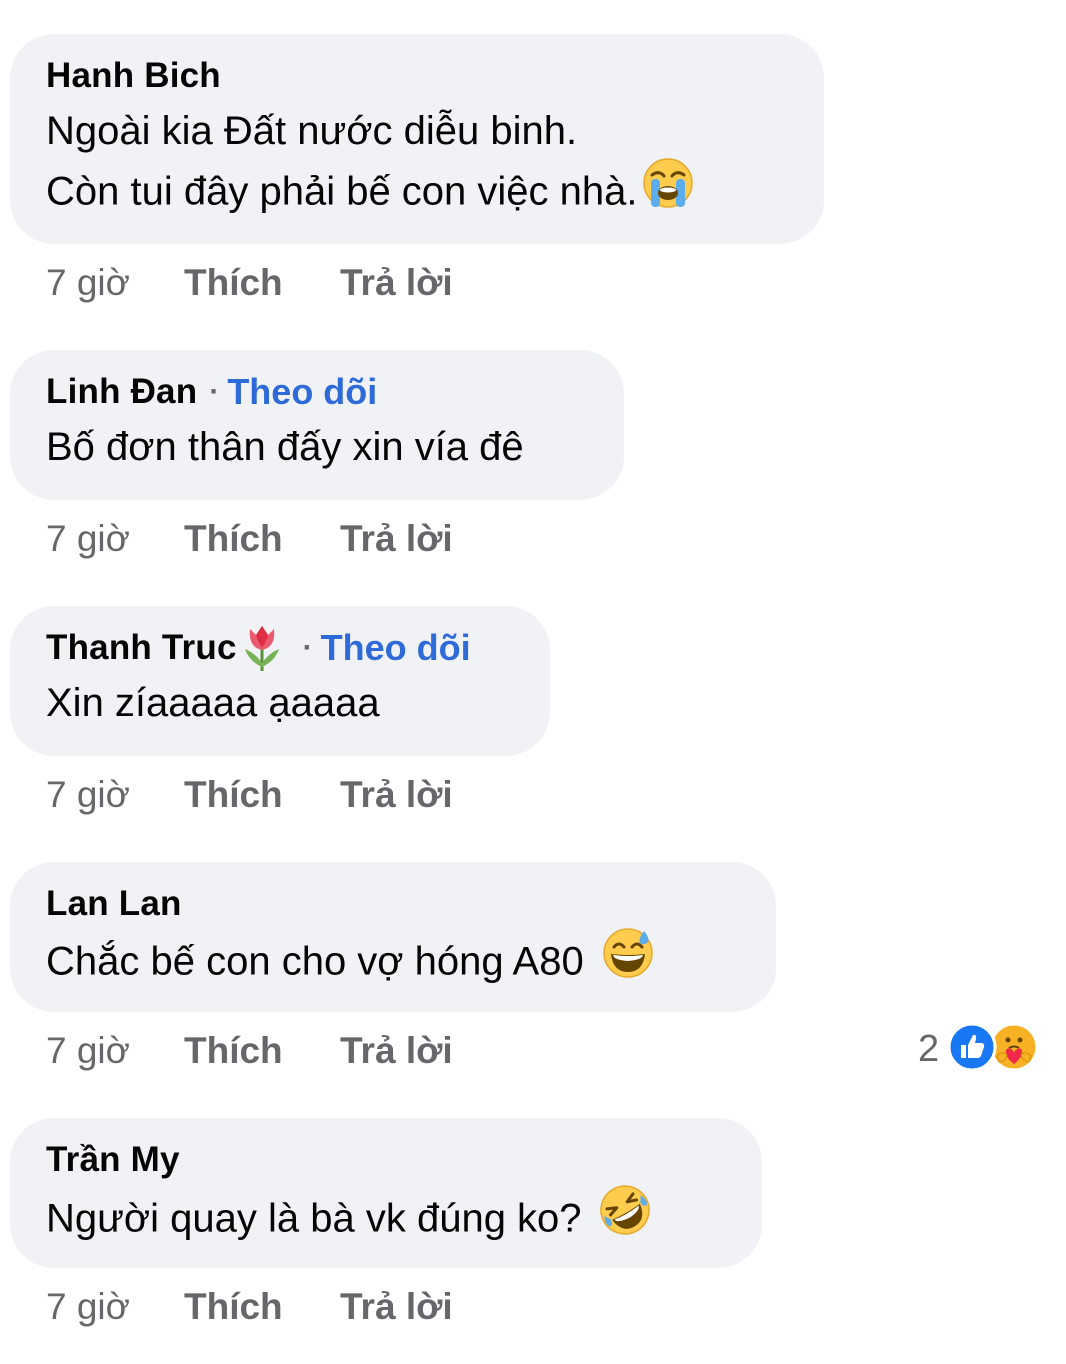 This screenshot has height=1364, width=1066. What do you see at coordinates (315, 961) in the screenshot?
I see `comment-text-line-content: Chắc bế con cho vợ hóng A80` at bounding box center [315, 961].